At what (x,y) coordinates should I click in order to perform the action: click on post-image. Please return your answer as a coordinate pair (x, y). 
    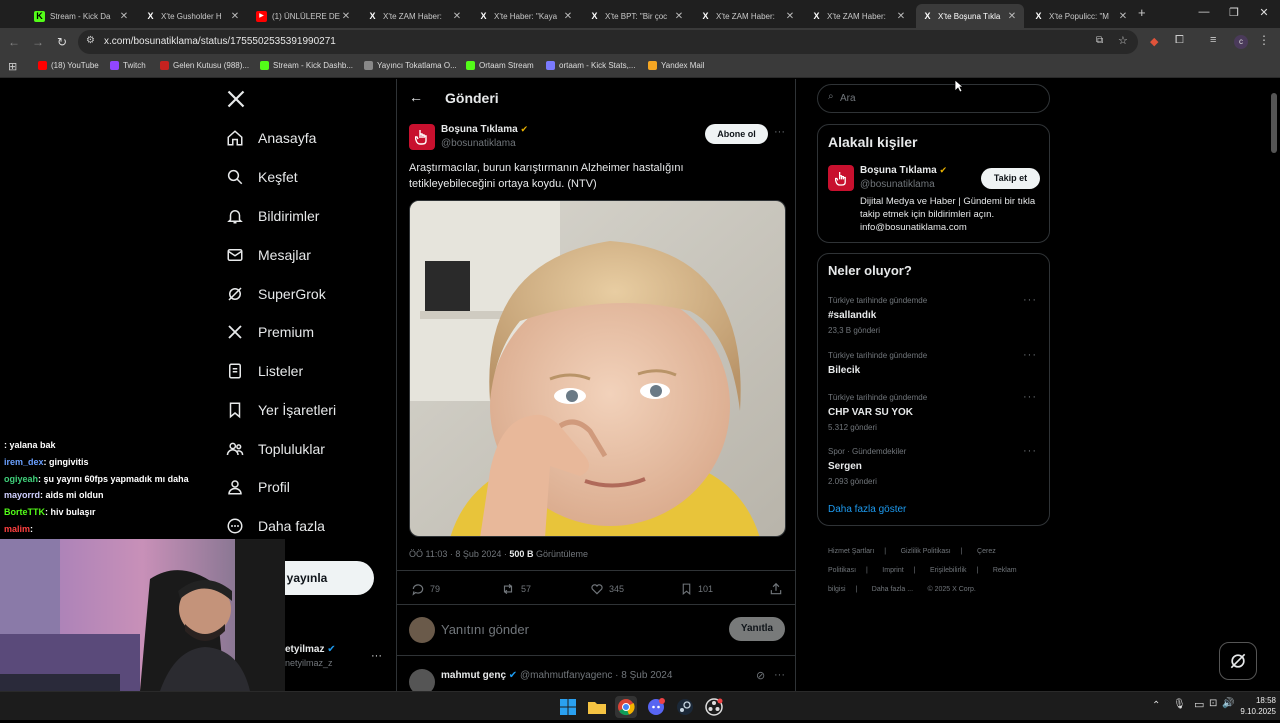
    Looking at the image, I should click on (597, 368).